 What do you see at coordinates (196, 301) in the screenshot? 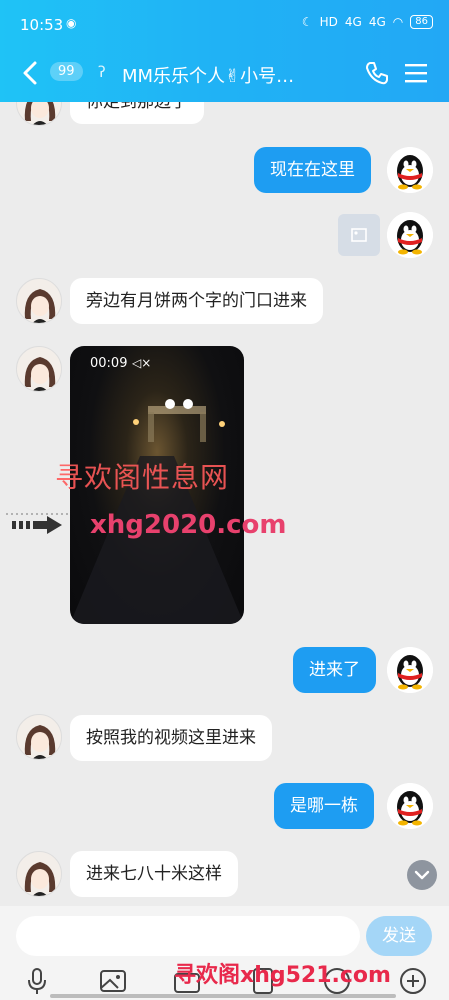
I see `message-bubble-left: 旁边有月饼两个字的门口进来` at bounding box center [196, 301].